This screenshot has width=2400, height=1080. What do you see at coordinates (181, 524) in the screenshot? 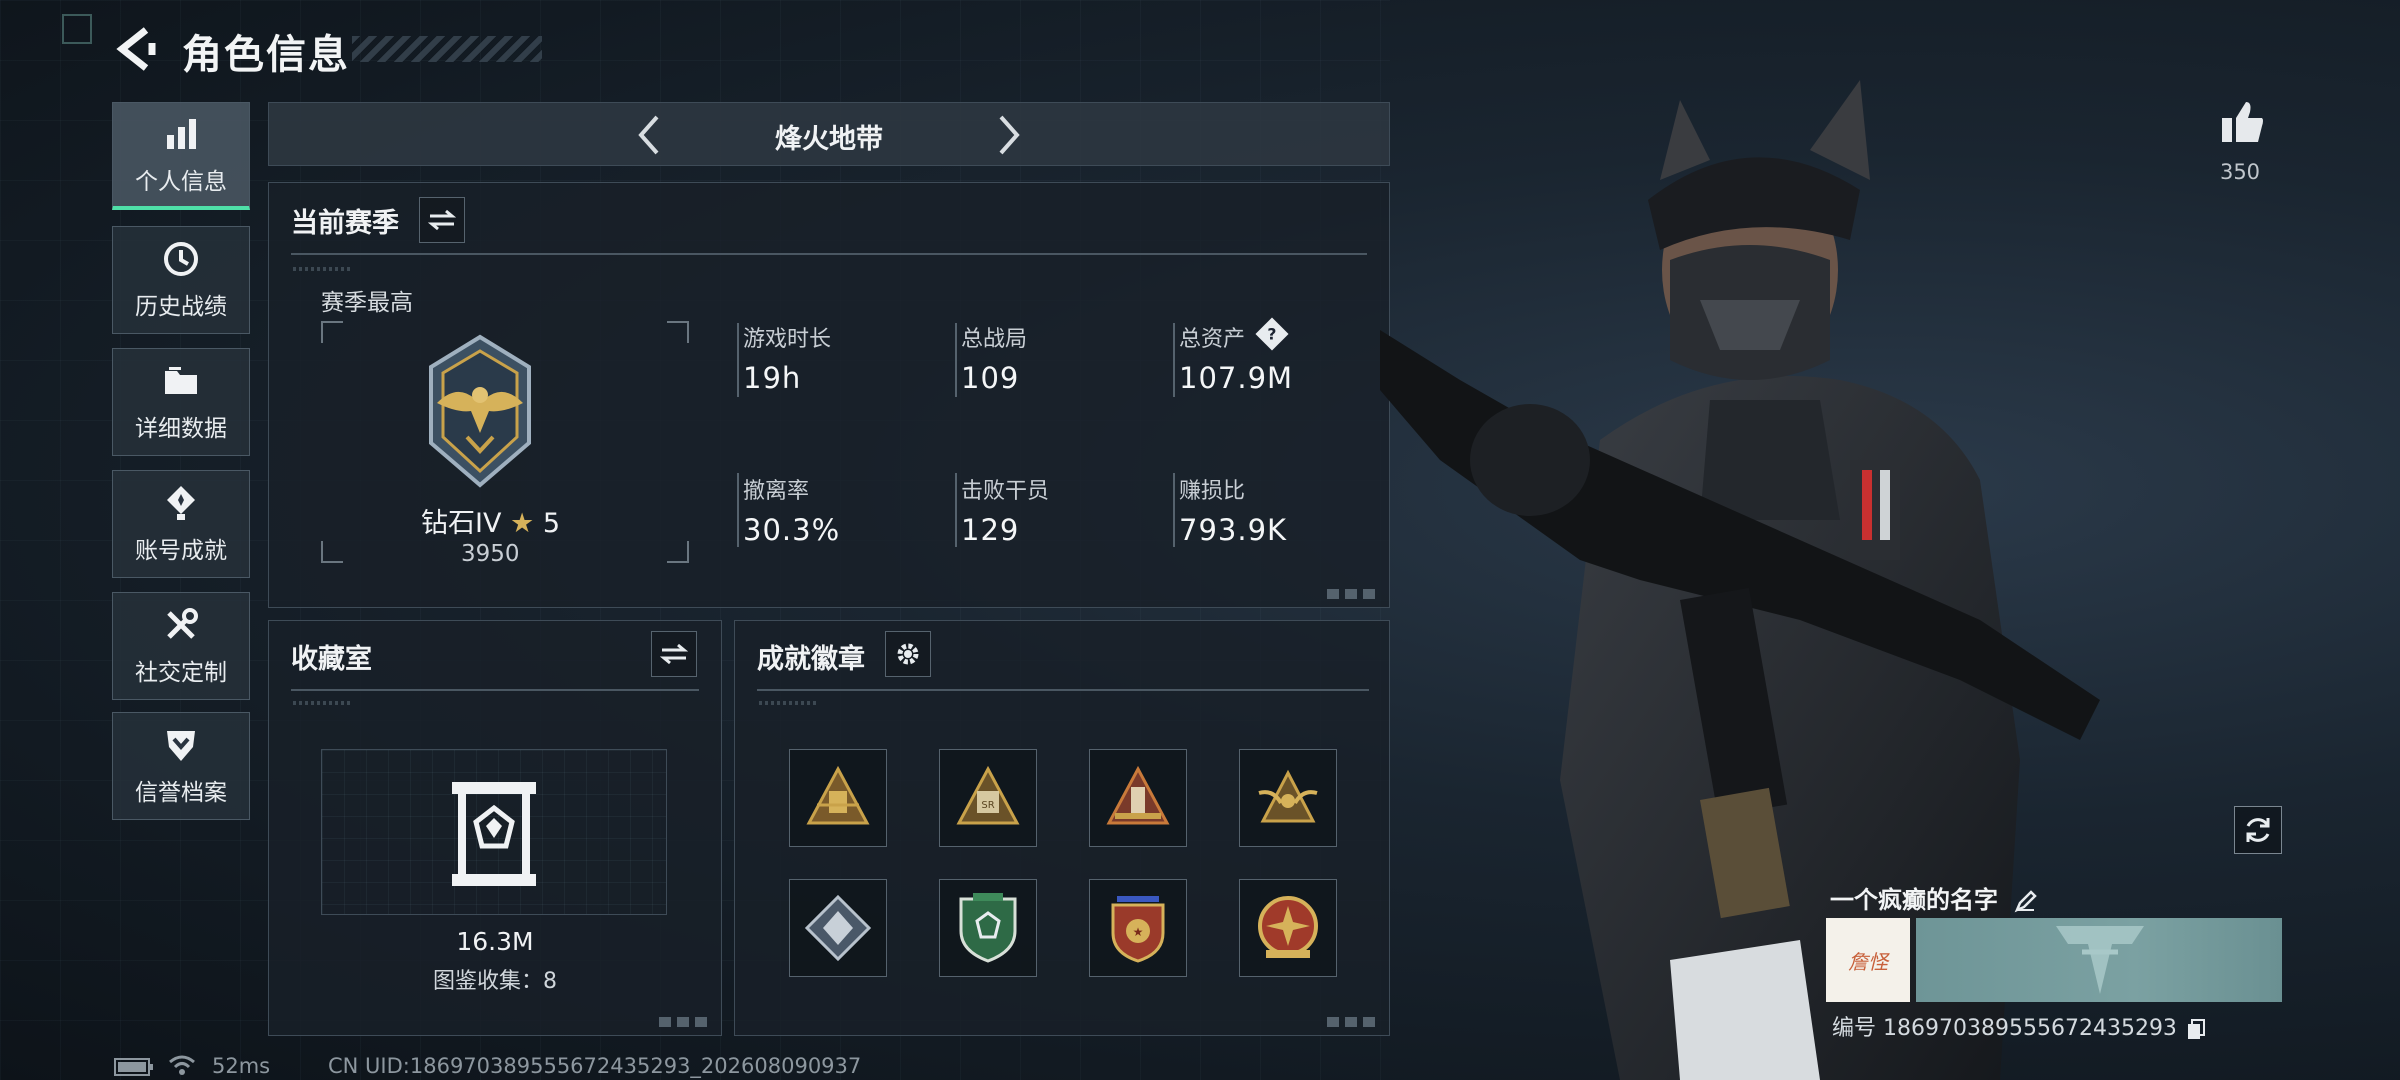
I see `nav-item-achievements: 账号成就` at bounding box center [181, 524].